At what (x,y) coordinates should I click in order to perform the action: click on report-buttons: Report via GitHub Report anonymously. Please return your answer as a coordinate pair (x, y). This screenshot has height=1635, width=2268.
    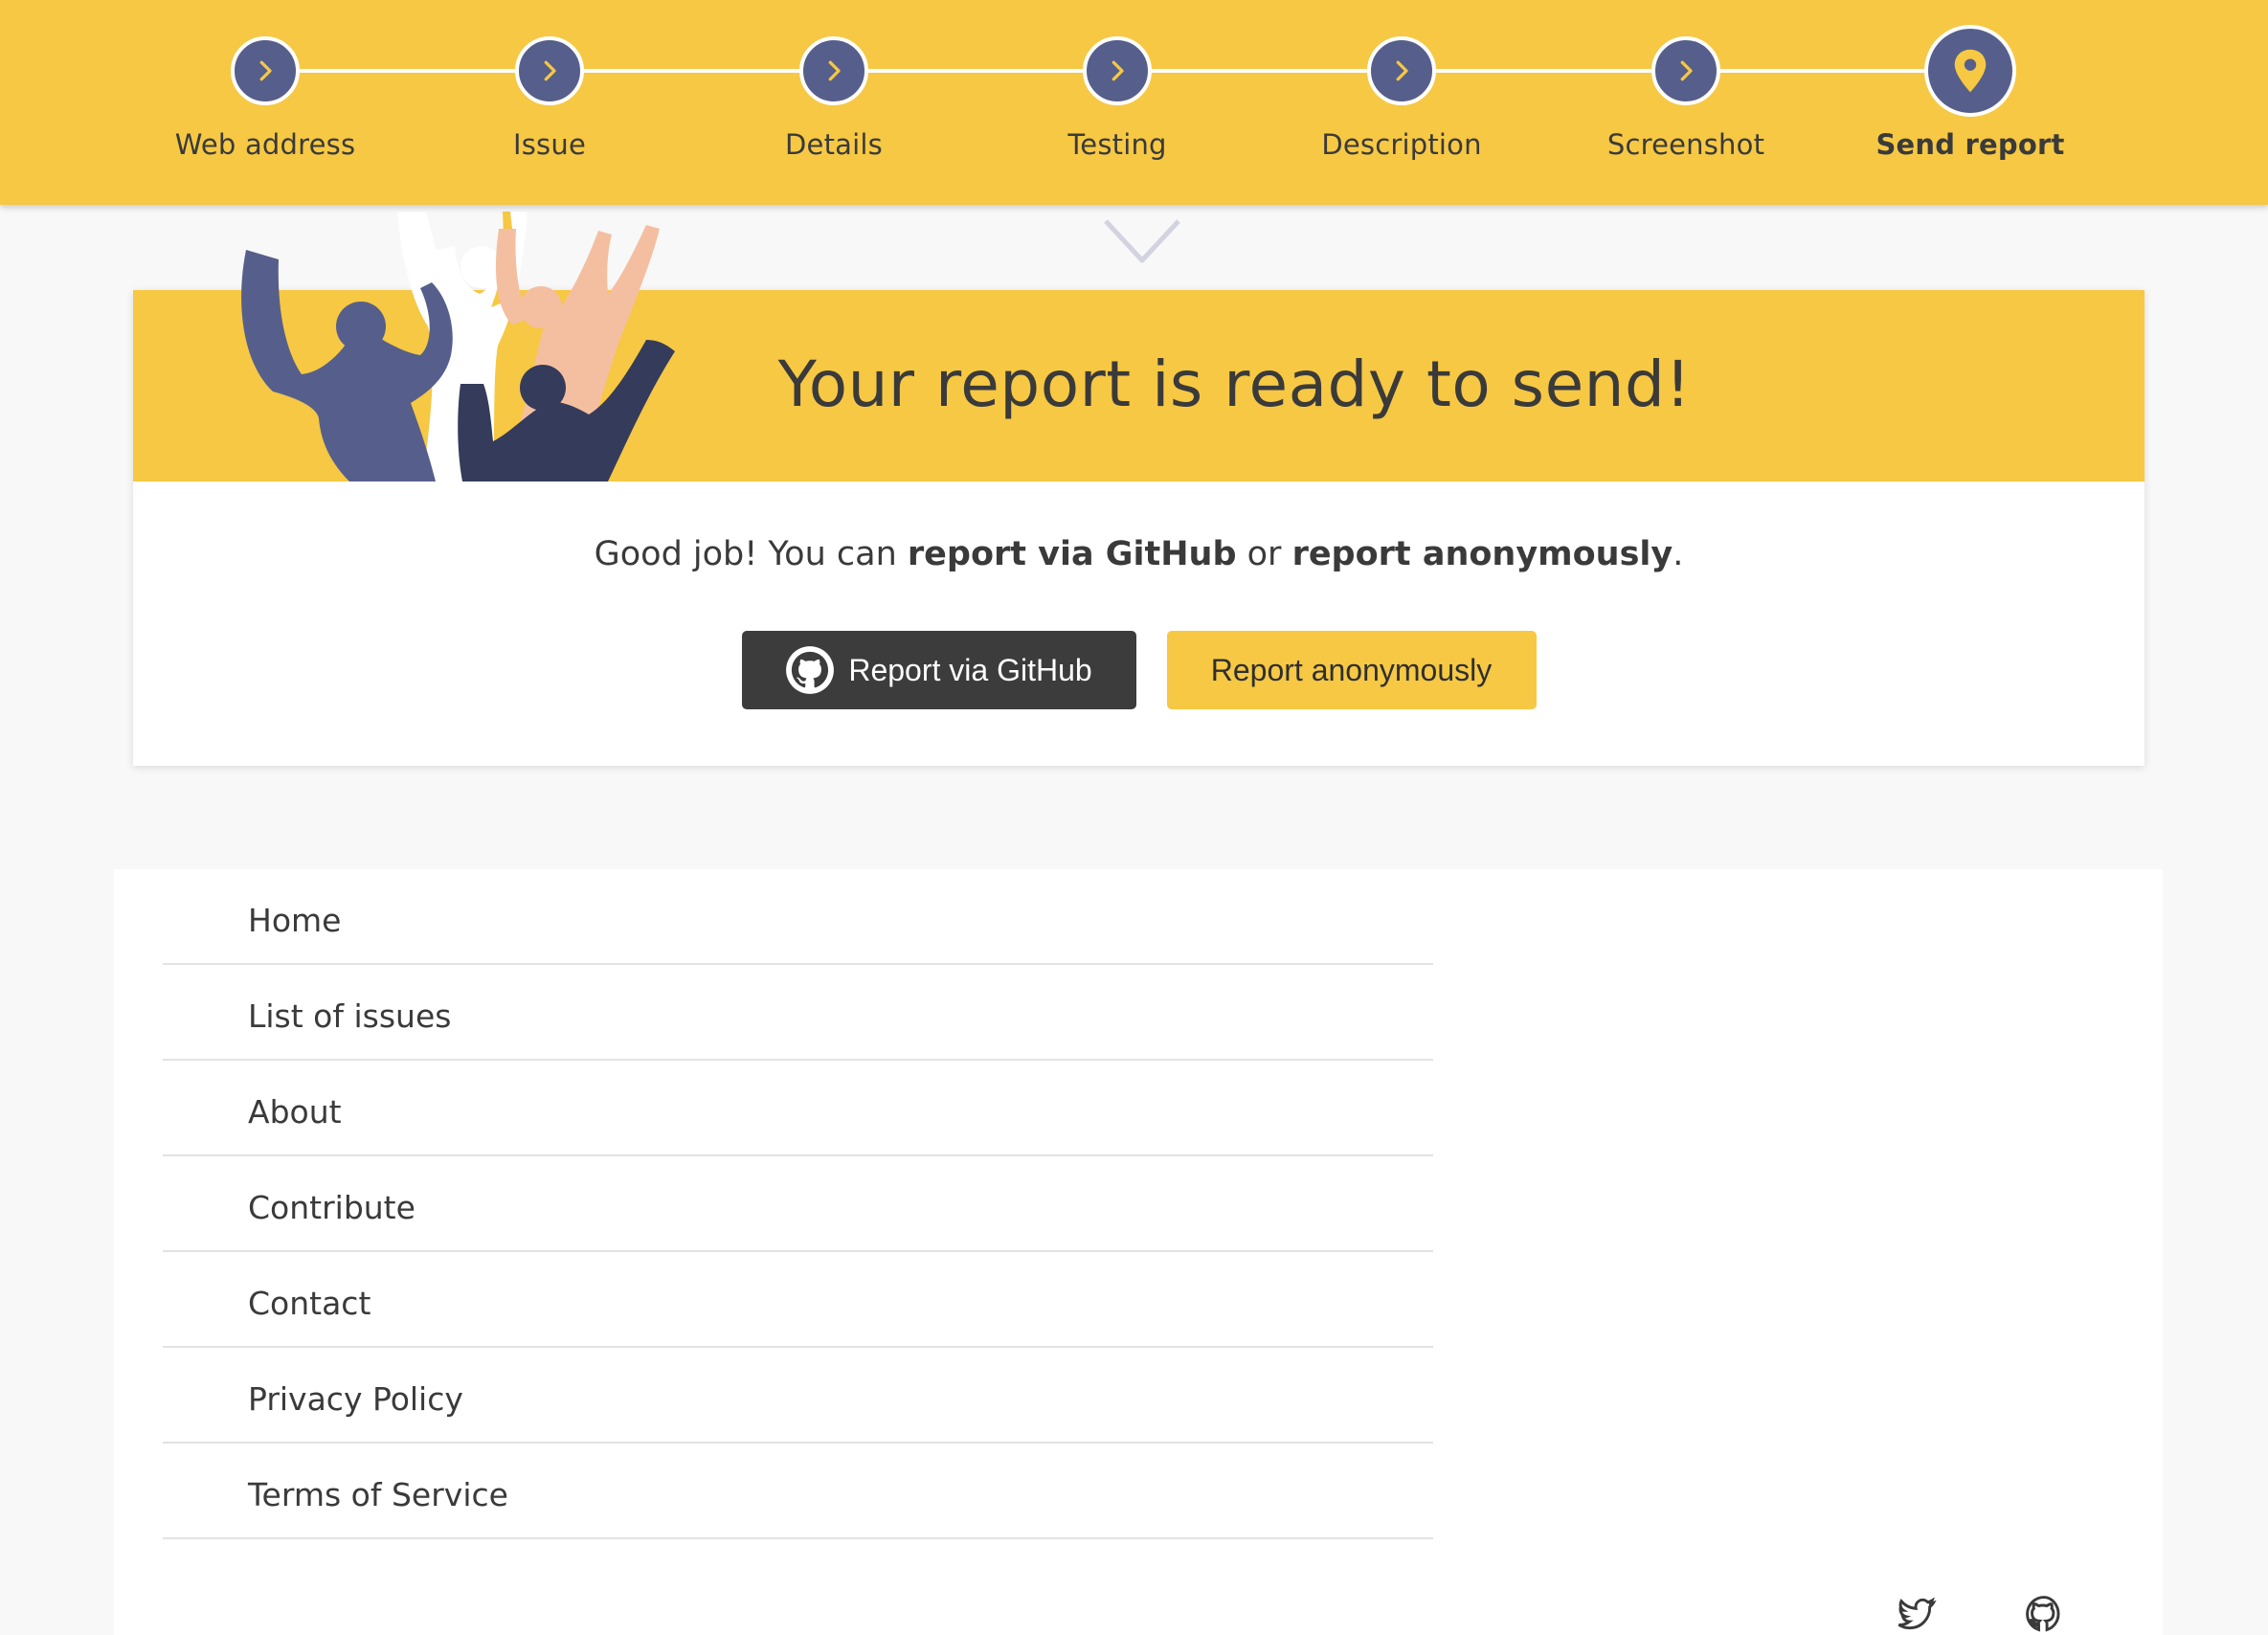
    Looking at the image, I should click on (1138, 670).